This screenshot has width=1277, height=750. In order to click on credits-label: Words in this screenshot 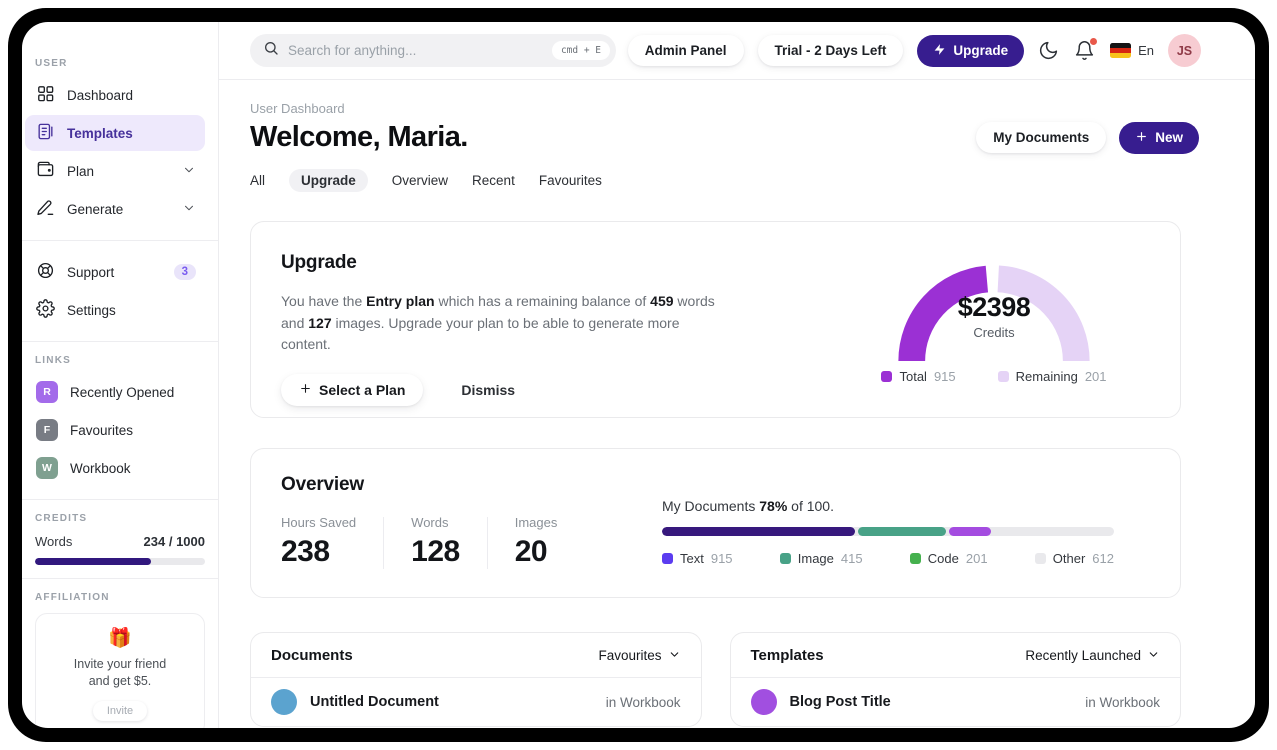, I will do `click(54, 541)`.